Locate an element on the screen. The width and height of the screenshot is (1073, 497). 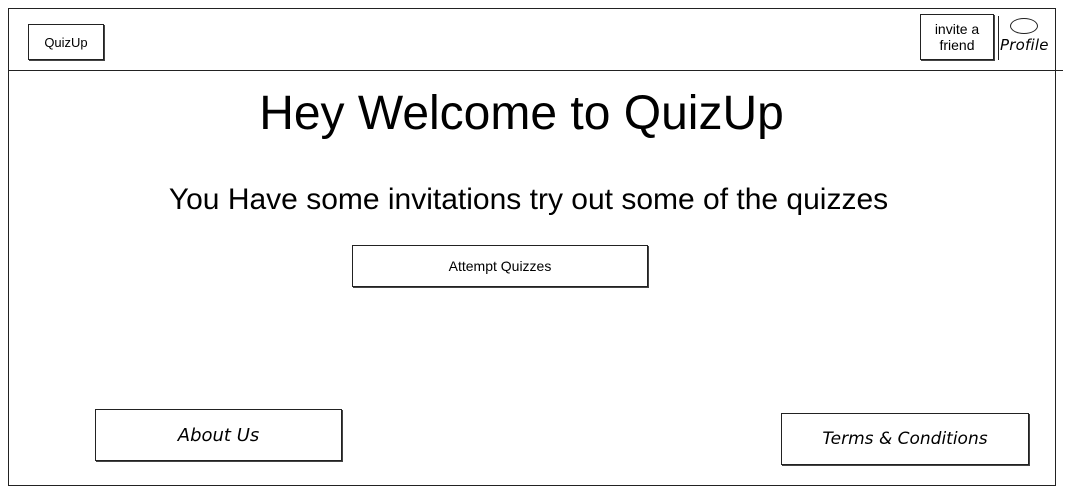
attempt-quizzes-label: Attempt Quizzes is located at coordinates (500, 266).